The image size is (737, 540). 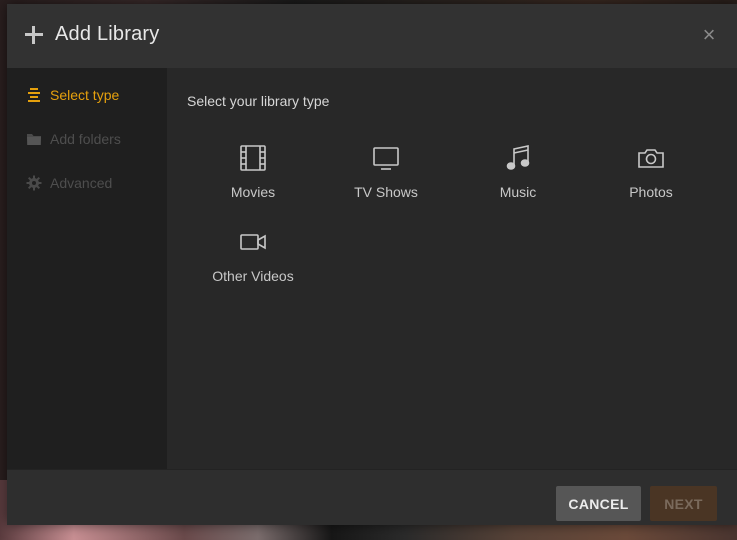 I want to click on sidebar-item-select-type: Select type, so click(x=87, y=95).